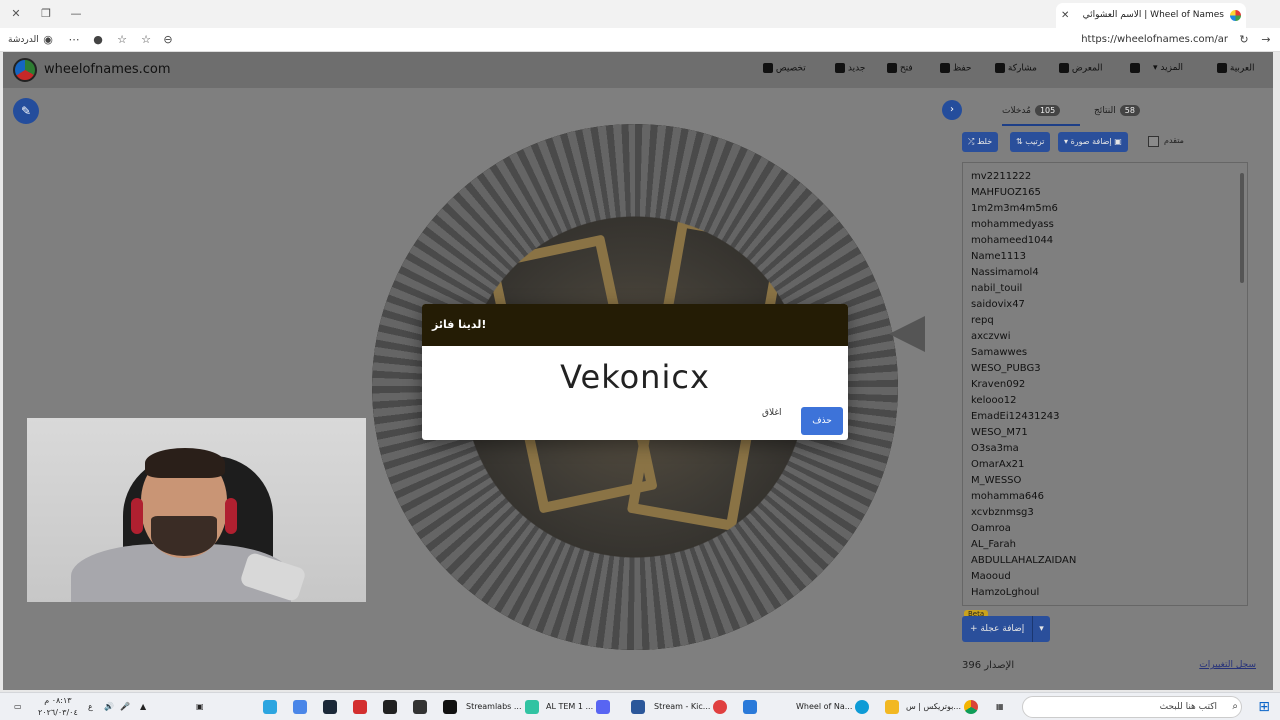 This screenshot has height=720, width=1280. What do you see at coordinates (1109, 465) in the screenshot?
I see `entry-item: OmarAx21` at bounding box center [1109, 465].